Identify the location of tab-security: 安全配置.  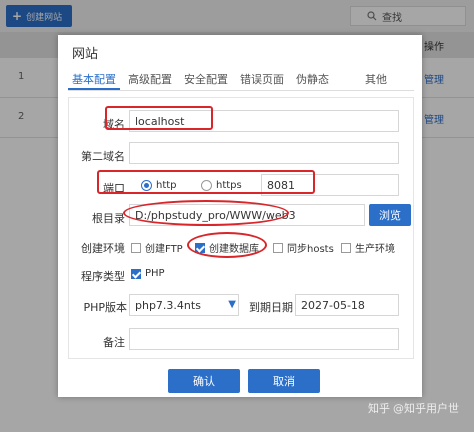
(206, 79).